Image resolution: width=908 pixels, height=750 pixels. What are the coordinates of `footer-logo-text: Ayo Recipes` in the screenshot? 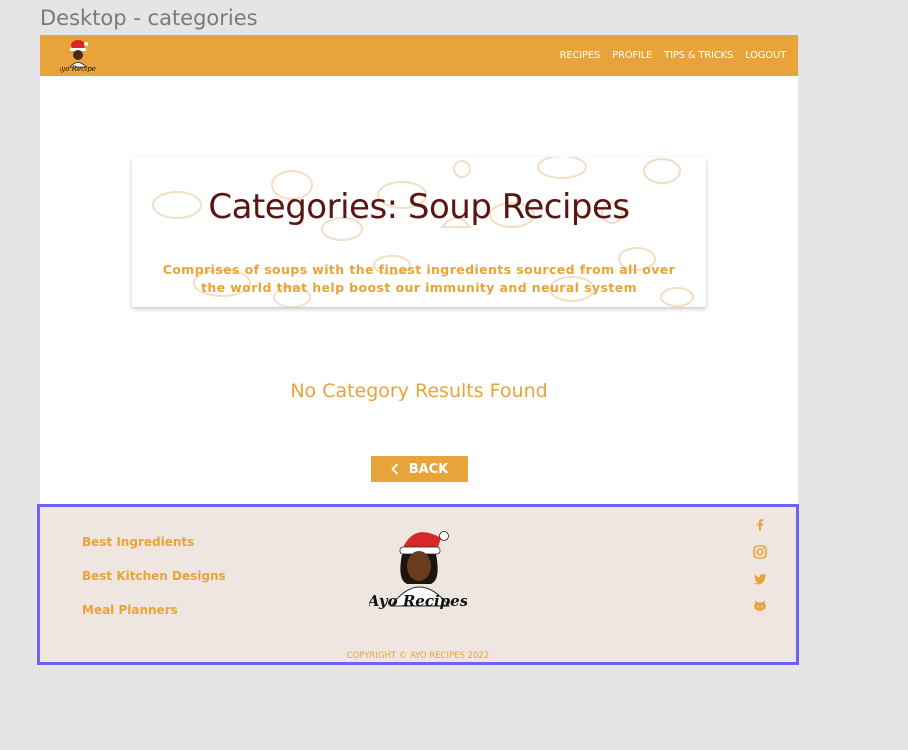 It's located at (418, 601).